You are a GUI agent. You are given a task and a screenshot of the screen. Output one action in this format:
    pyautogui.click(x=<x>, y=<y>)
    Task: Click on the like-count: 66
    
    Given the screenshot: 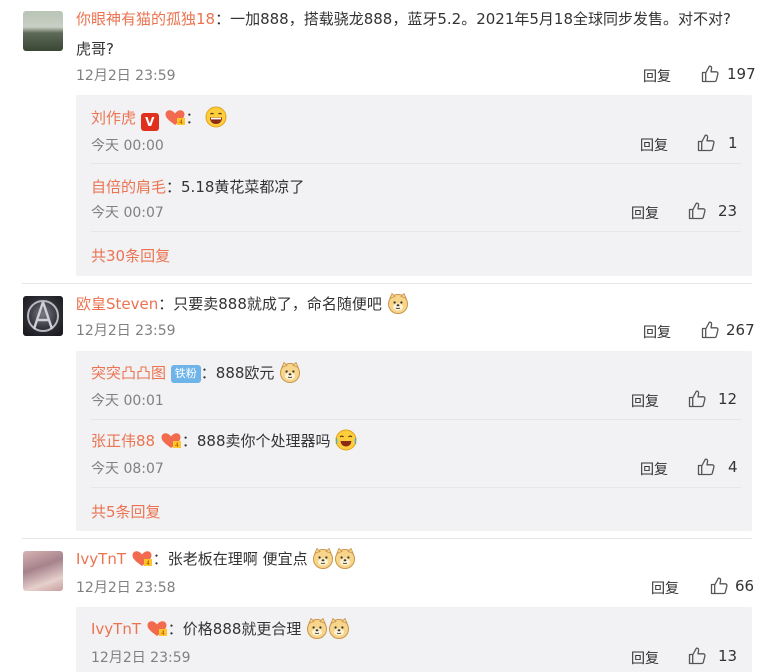 What is the action you would take?
    pyautogui.click(x=745, y=586)
    